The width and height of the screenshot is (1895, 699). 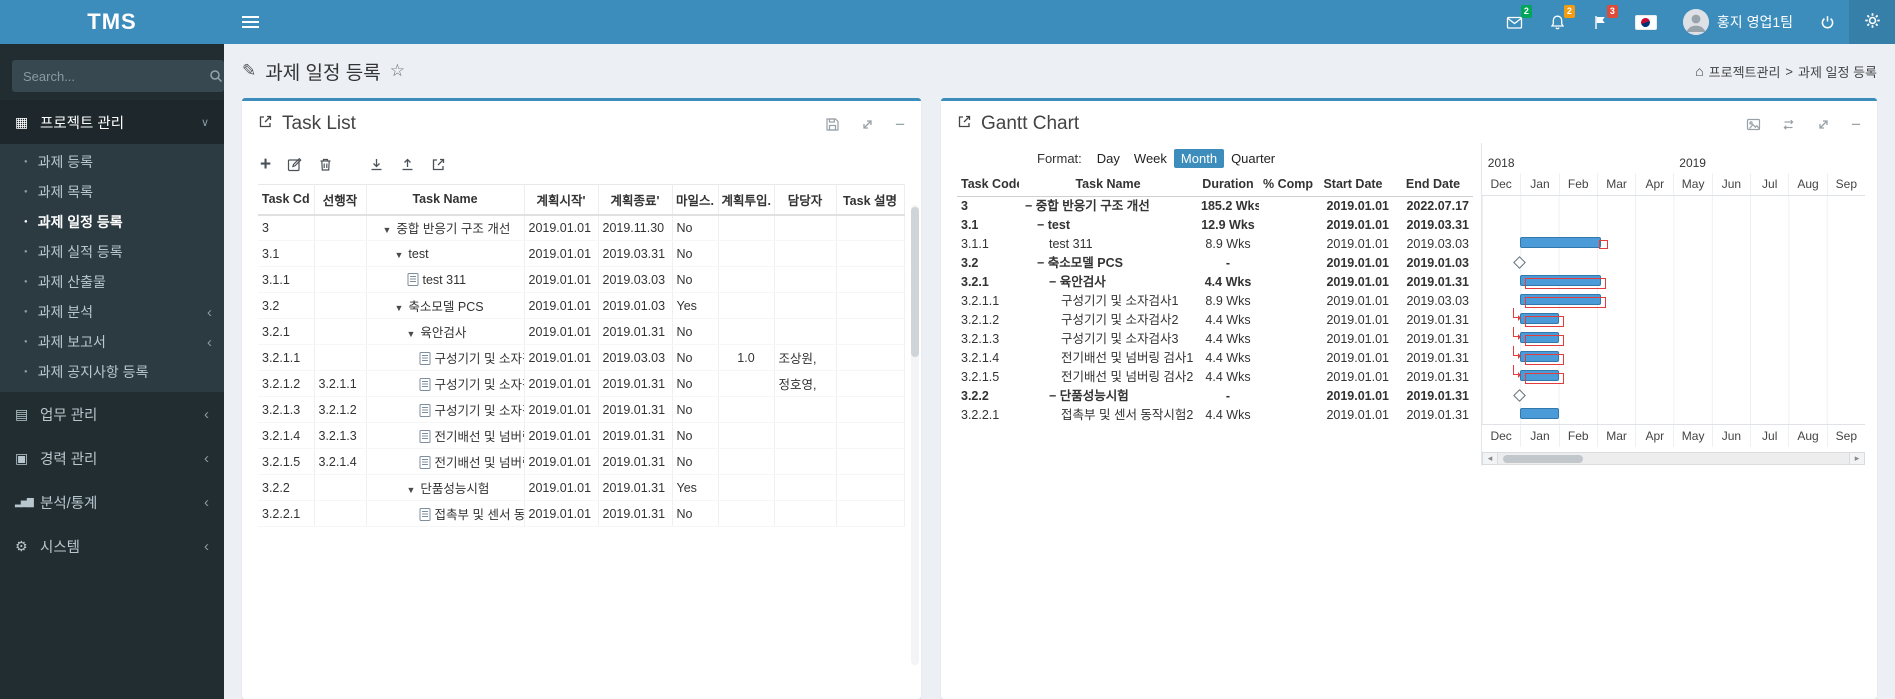 What do you see at coordinates (1215, 263) in the screenshot?
I see `gantt-row: 3.2 − 축소모델 PCS - 2019.01.01 2019.01.03` at bounding box center [1215, 263].